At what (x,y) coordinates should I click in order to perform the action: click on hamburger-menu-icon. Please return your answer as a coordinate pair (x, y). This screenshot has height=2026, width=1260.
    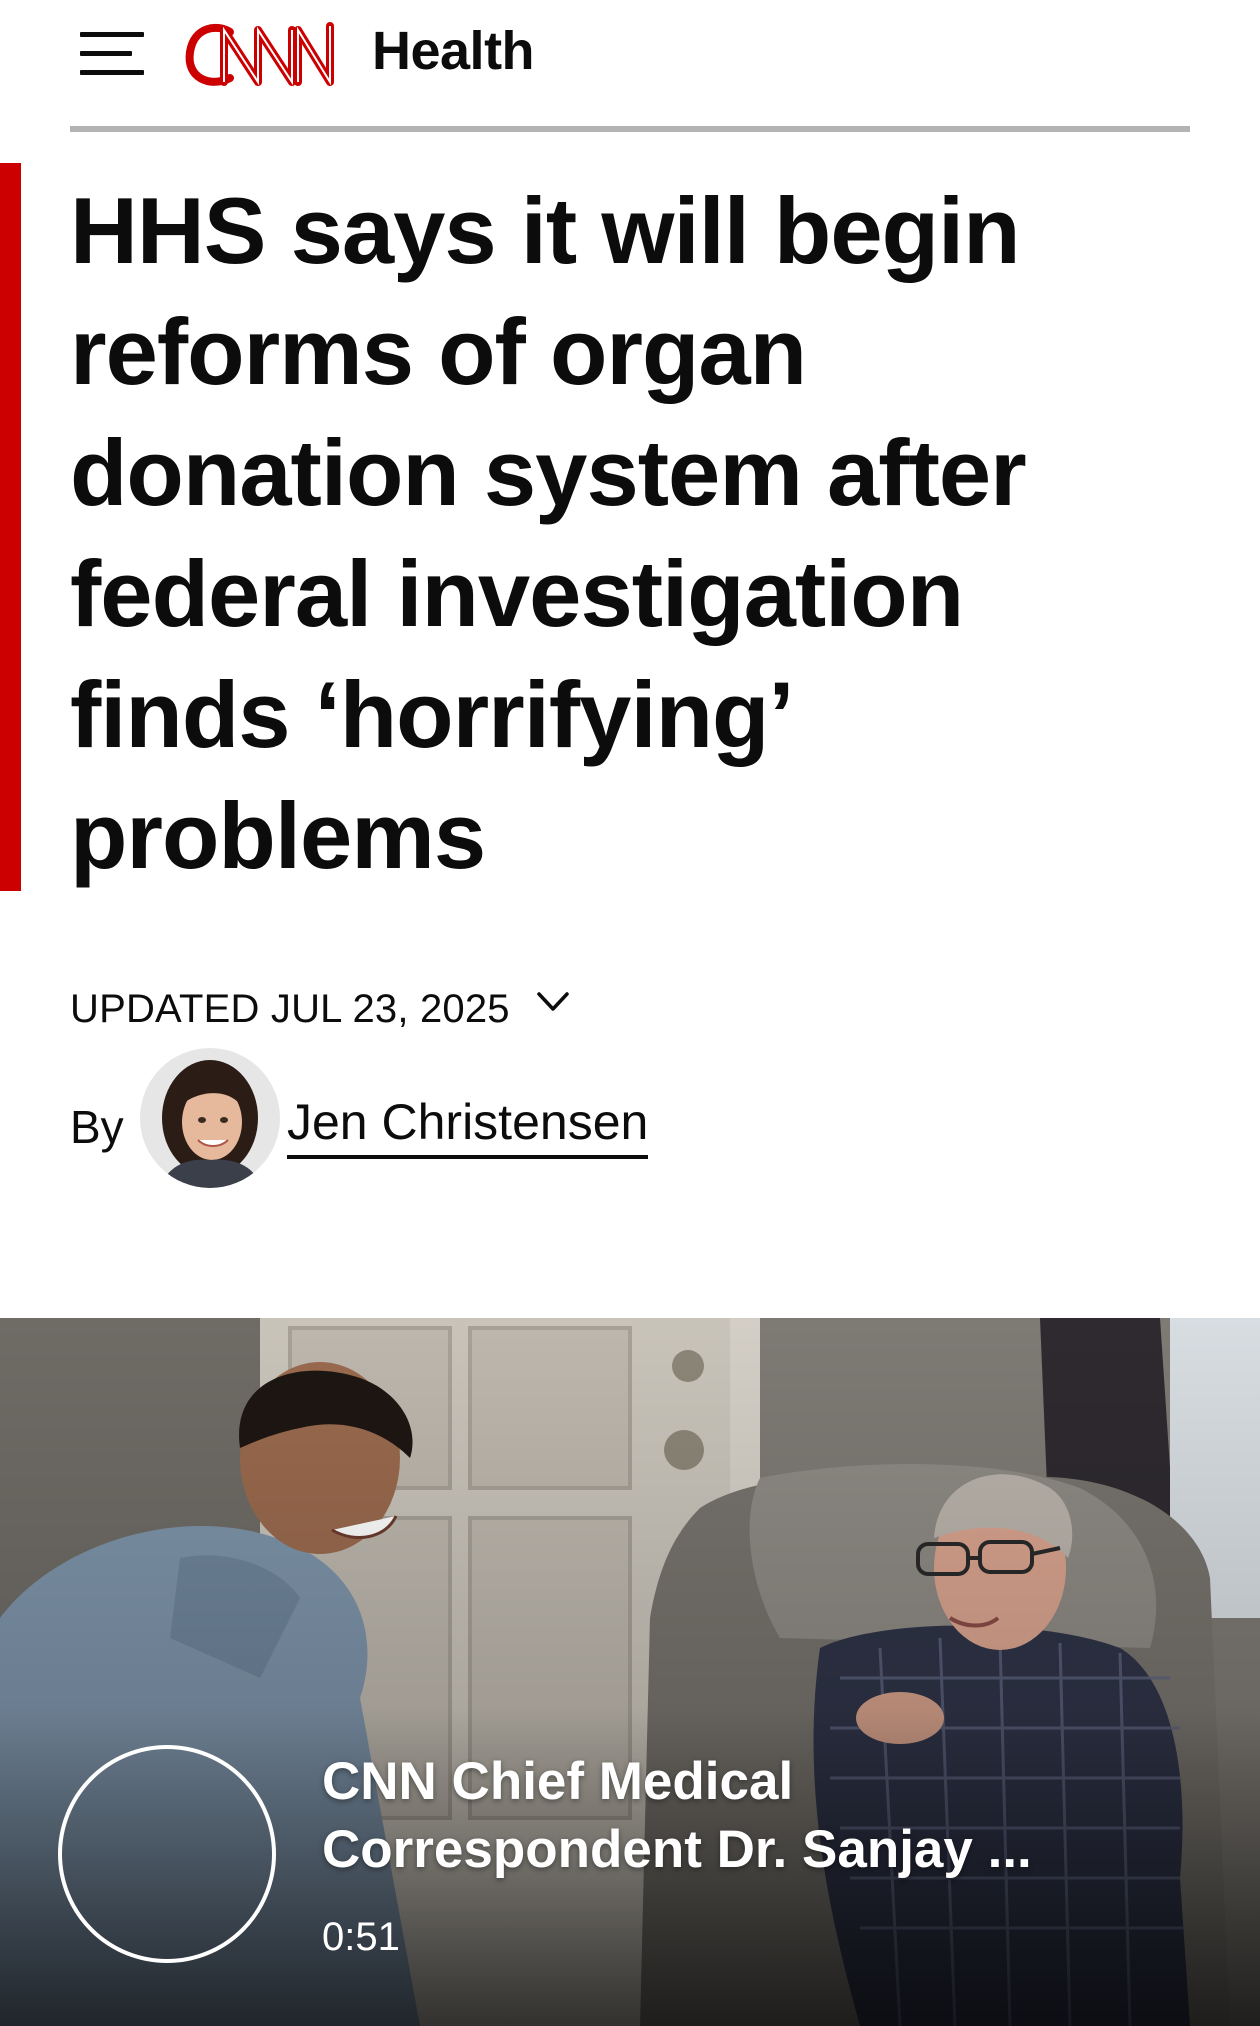
    Looking at the image, I should click on (112, 53).